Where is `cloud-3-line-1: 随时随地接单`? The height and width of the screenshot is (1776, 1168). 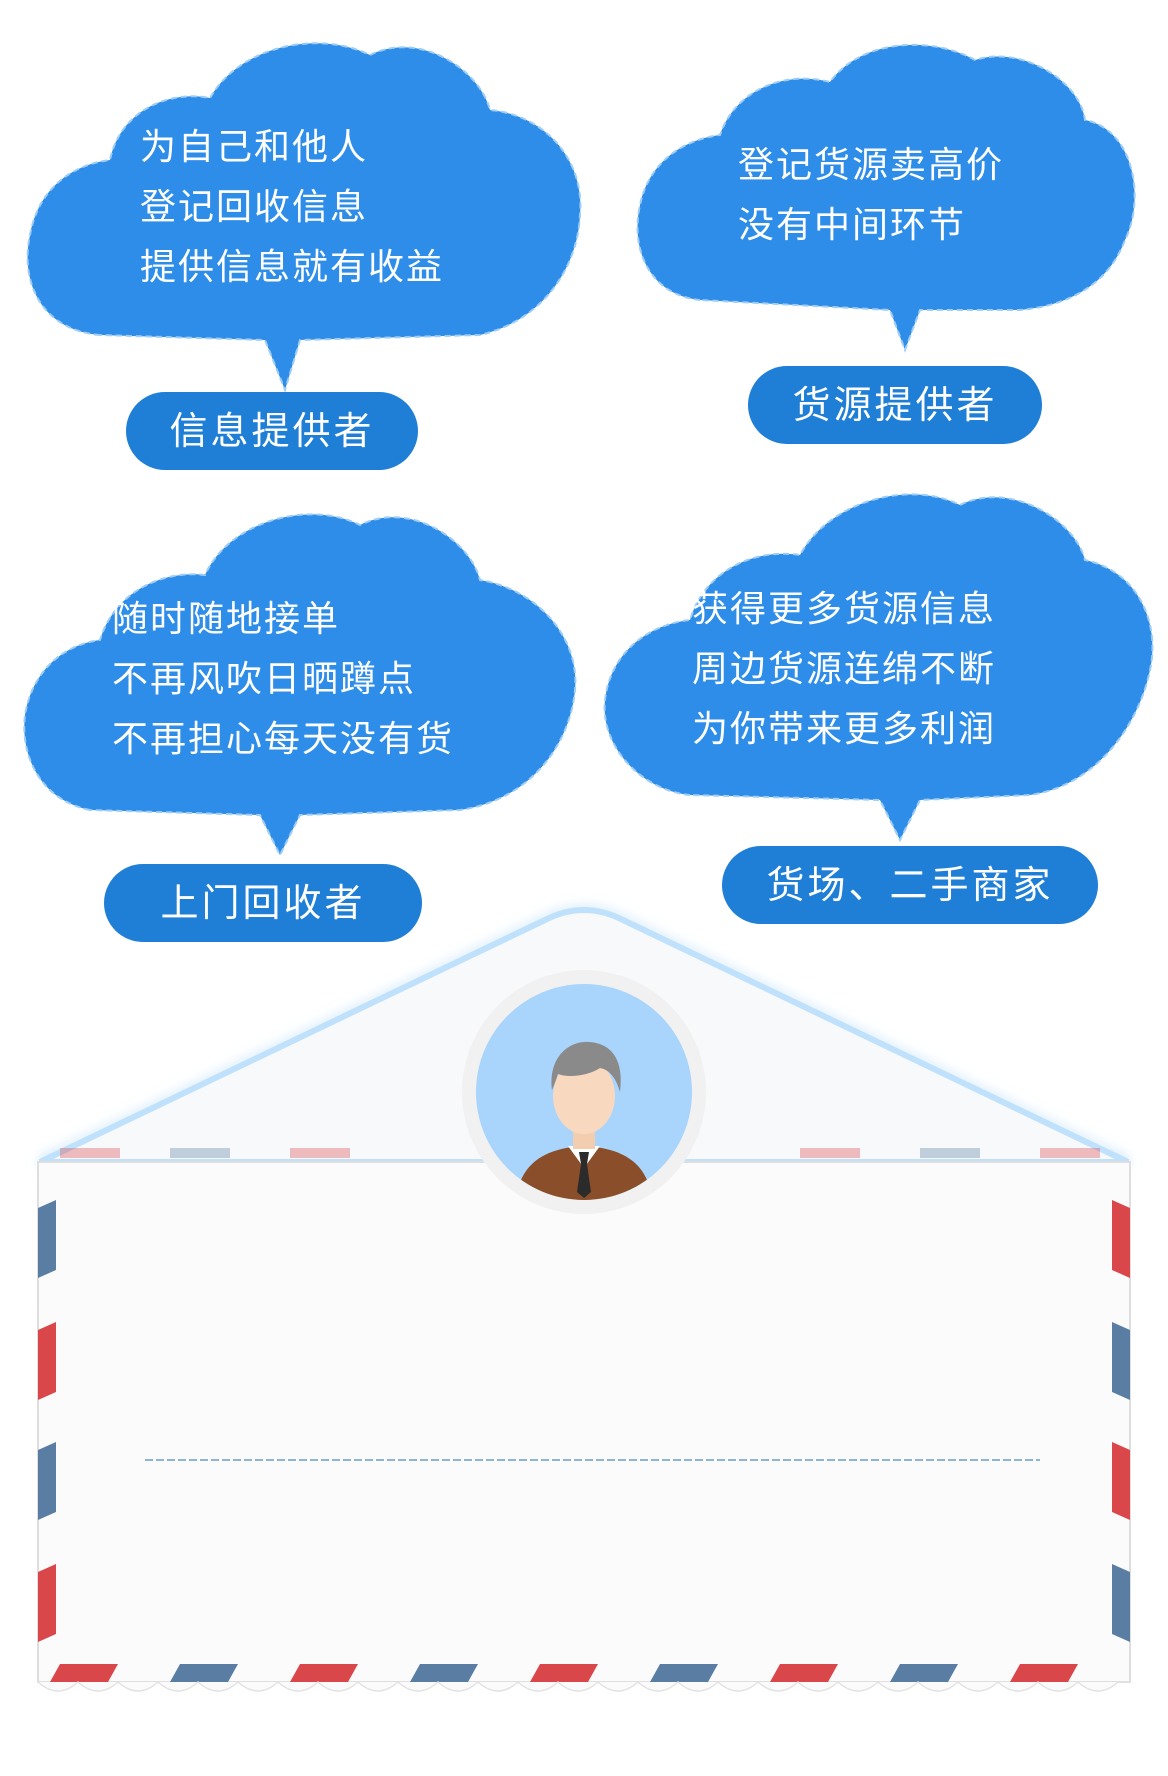 cloud-3-line-1: 随时随地接单 is located at coordinates (226, 619).